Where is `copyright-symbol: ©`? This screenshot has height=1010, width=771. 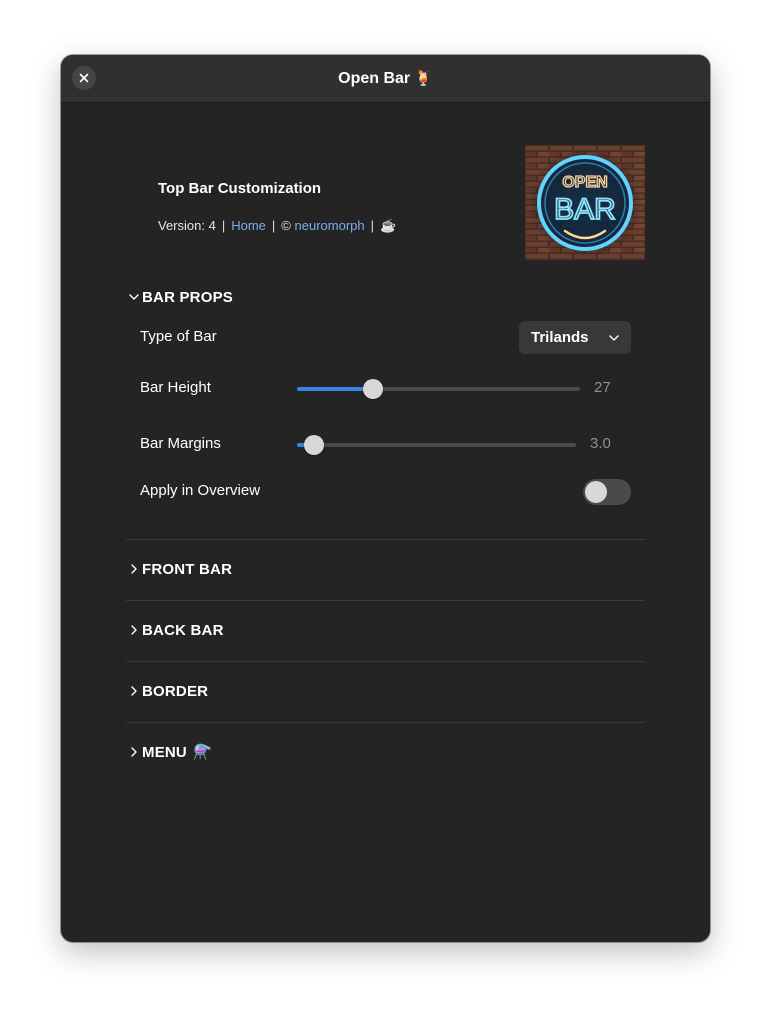 copyright-symbol: © is located at coordinates (286, 225).